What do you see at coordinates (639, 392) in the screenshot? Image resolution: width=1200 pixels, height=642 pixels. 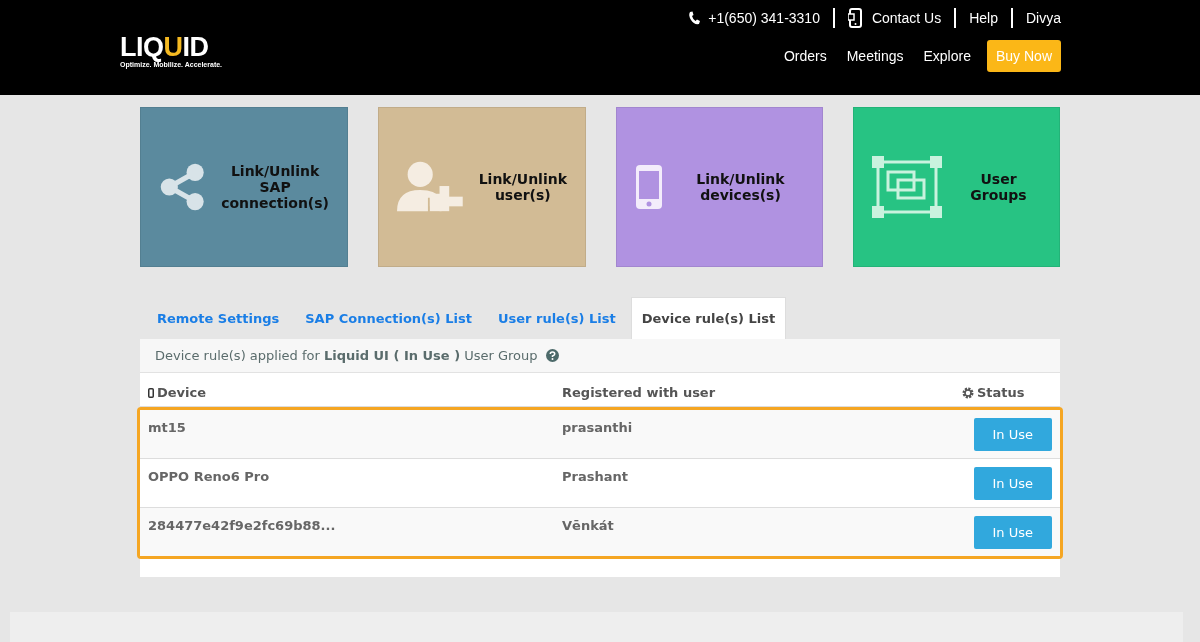 I see `column-header: Registered with user` at bounding box center [639, 392].